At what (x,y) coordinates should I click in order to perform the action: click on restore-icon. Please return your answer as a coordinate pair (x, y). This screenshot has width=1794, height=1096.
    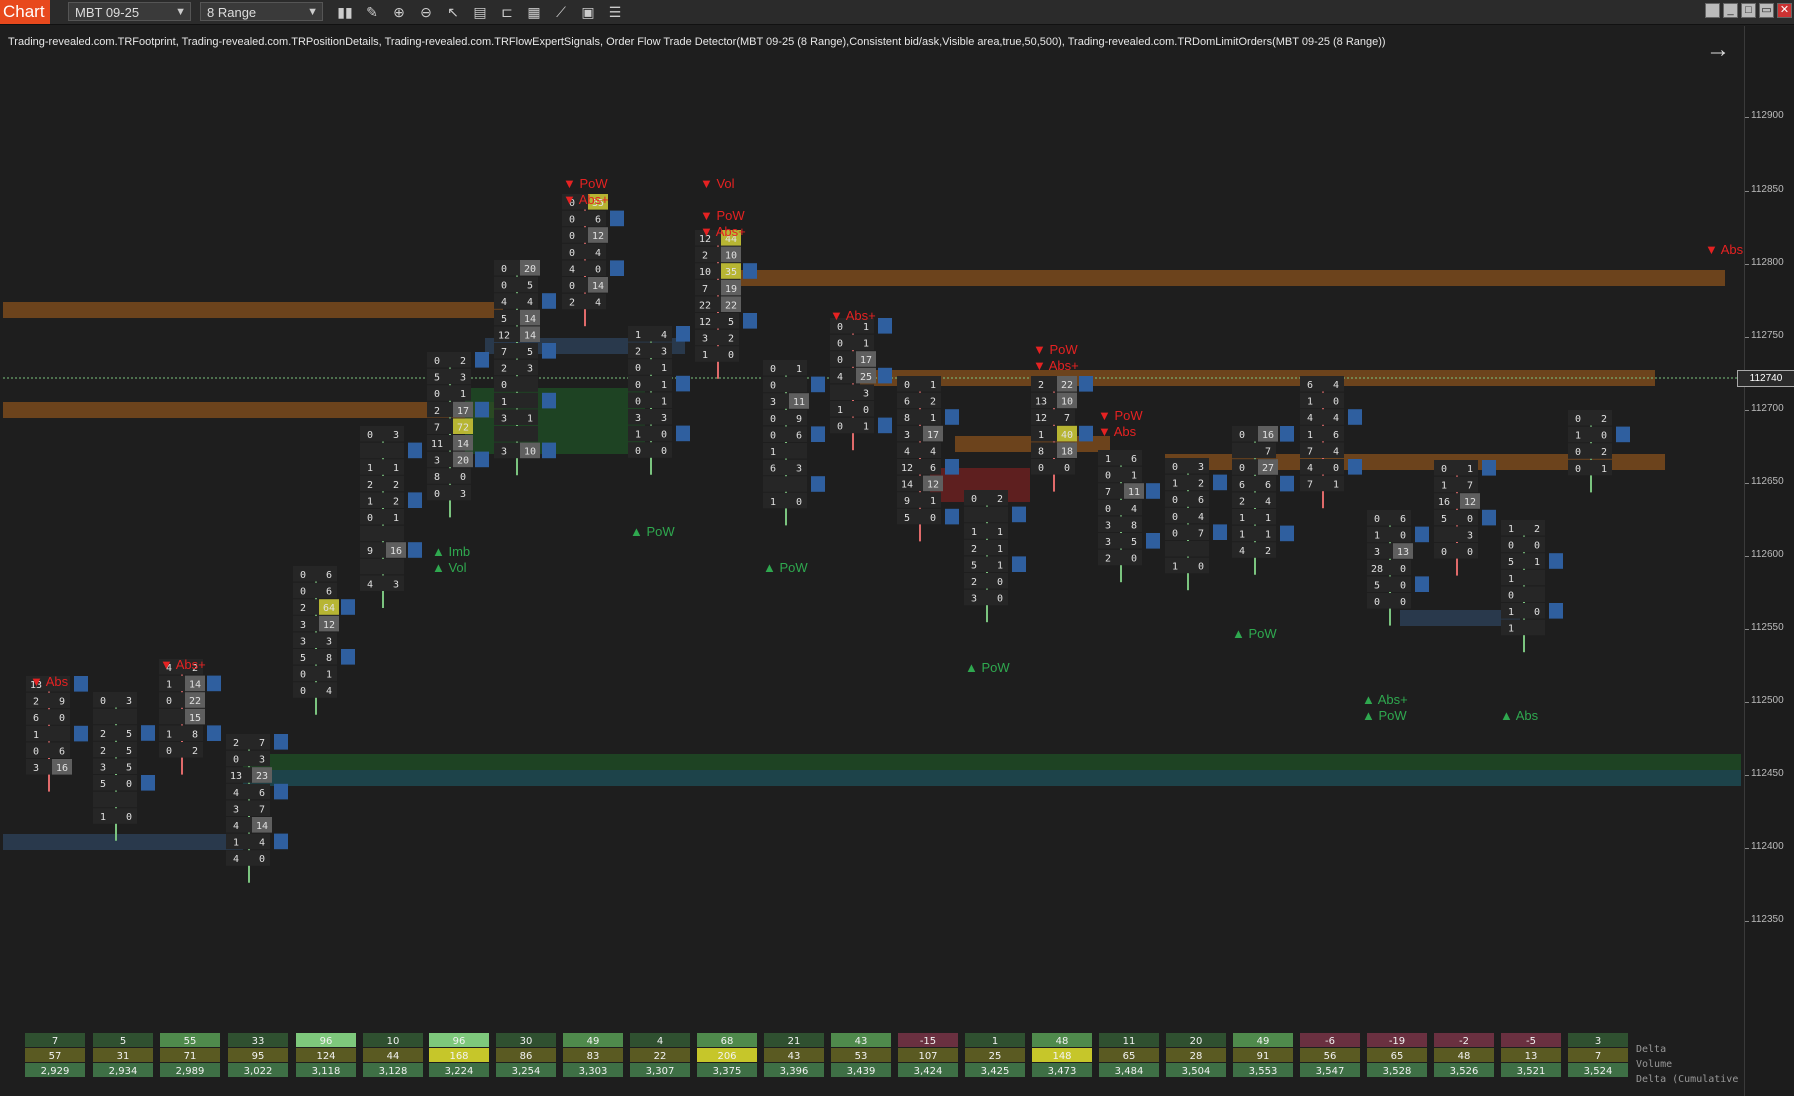
    Looking at the image, I should click on (1712, 10).